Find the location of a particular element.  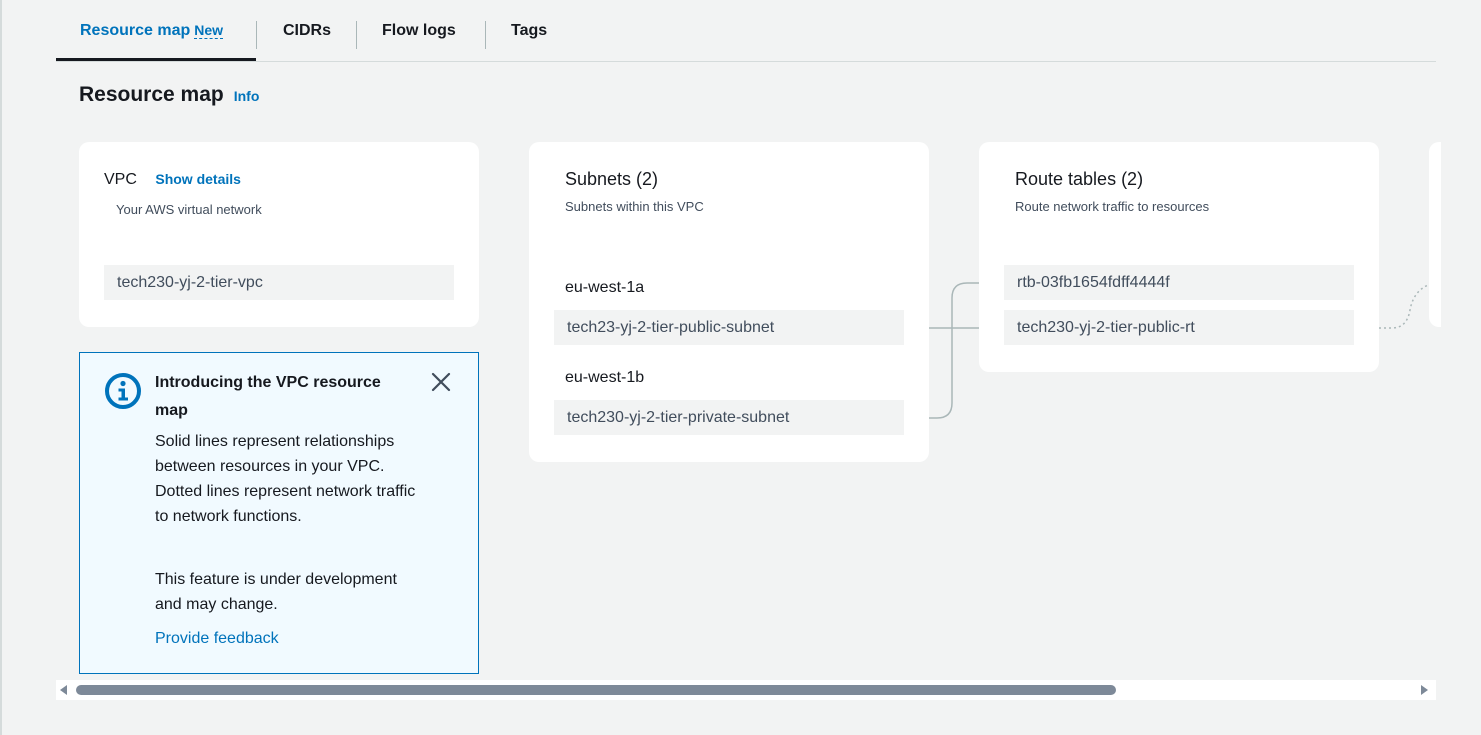

availability-zone-label: eu-west-1b is located at coordinates (605, 377).